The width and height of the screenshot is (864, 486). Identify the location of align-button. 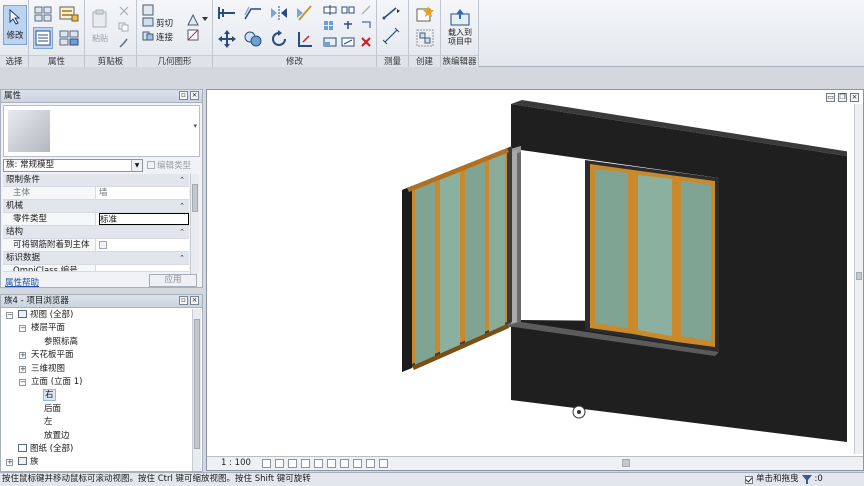
(227, 13).